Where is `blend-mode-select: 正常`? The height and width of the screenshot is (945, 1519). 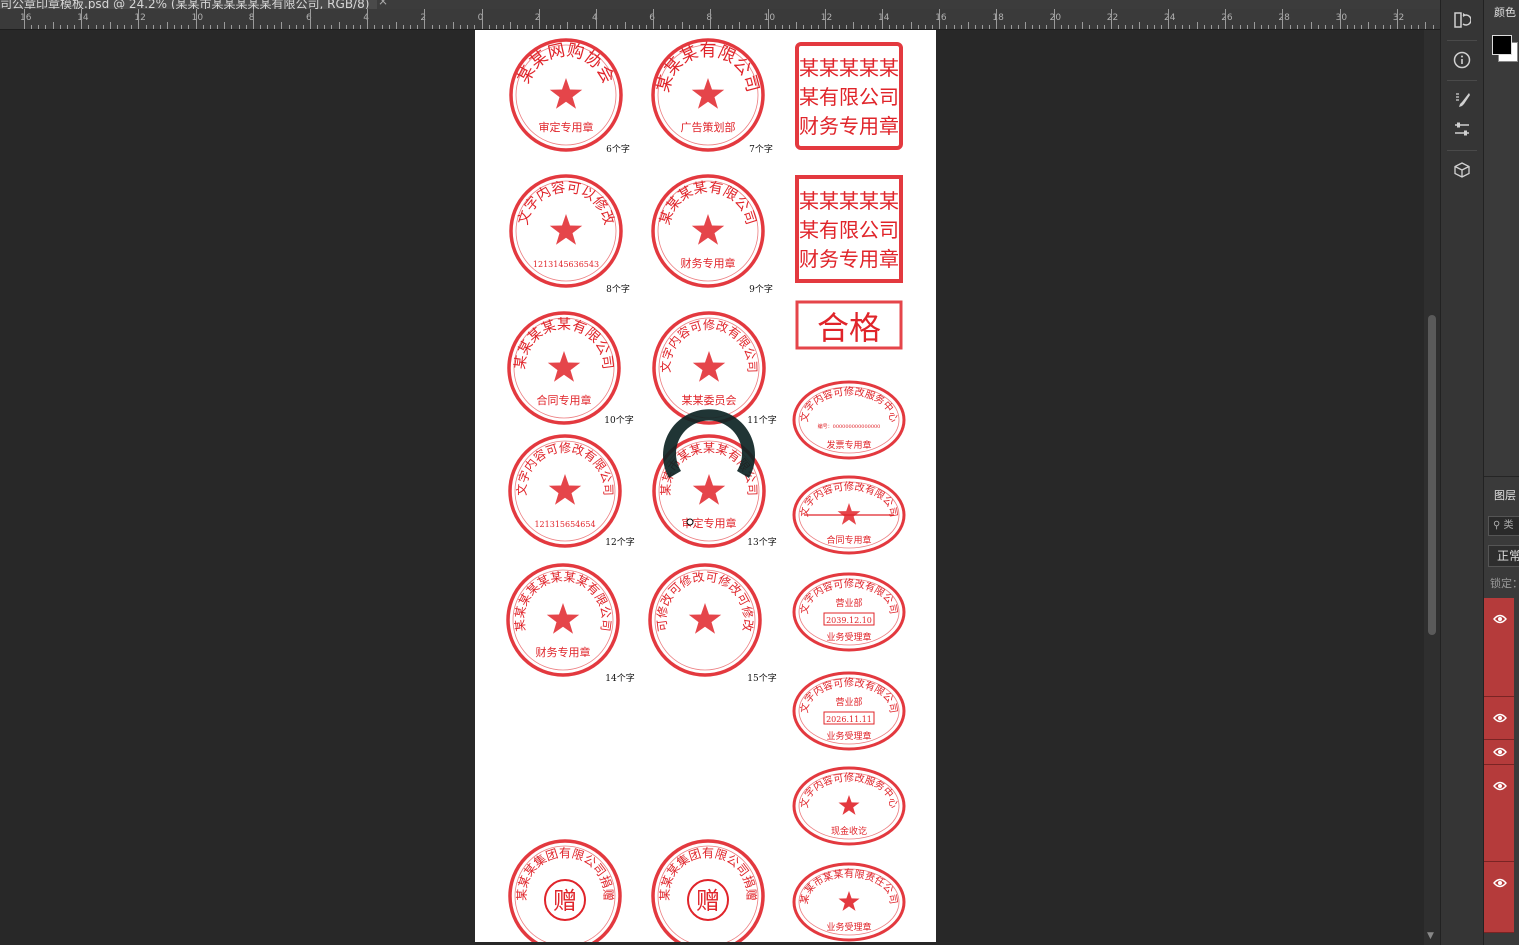 blend-mode-select: 正常 is located at coordinates (1503, 556).